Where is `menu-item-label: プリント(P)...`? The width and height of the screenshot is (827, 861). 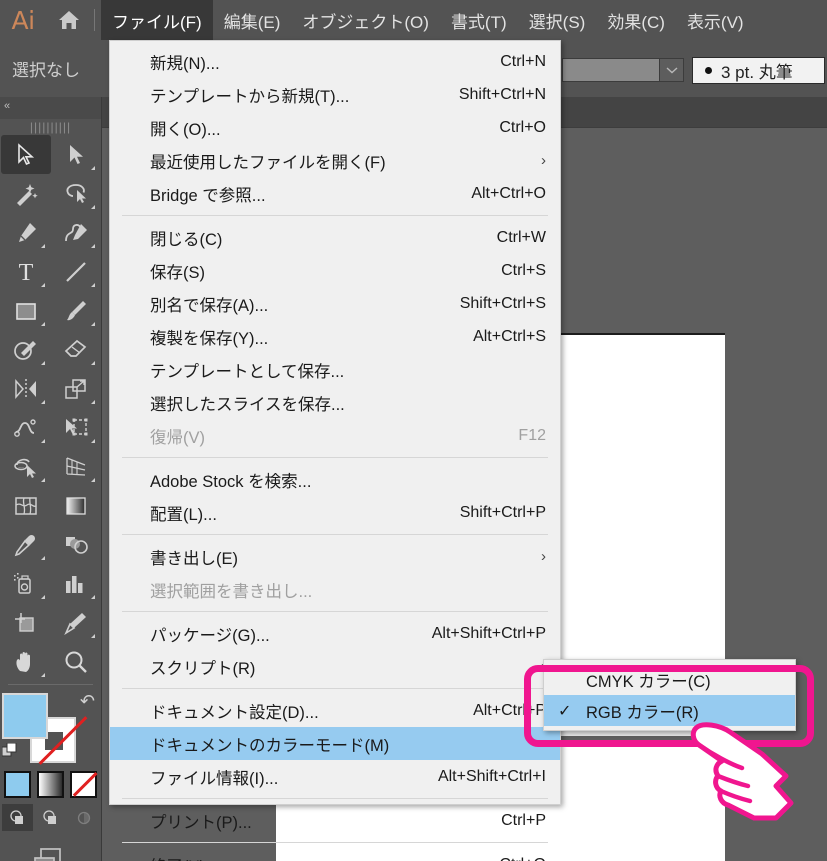
menu-item-label: プリント(P)... is located at coordinates (201, 822).